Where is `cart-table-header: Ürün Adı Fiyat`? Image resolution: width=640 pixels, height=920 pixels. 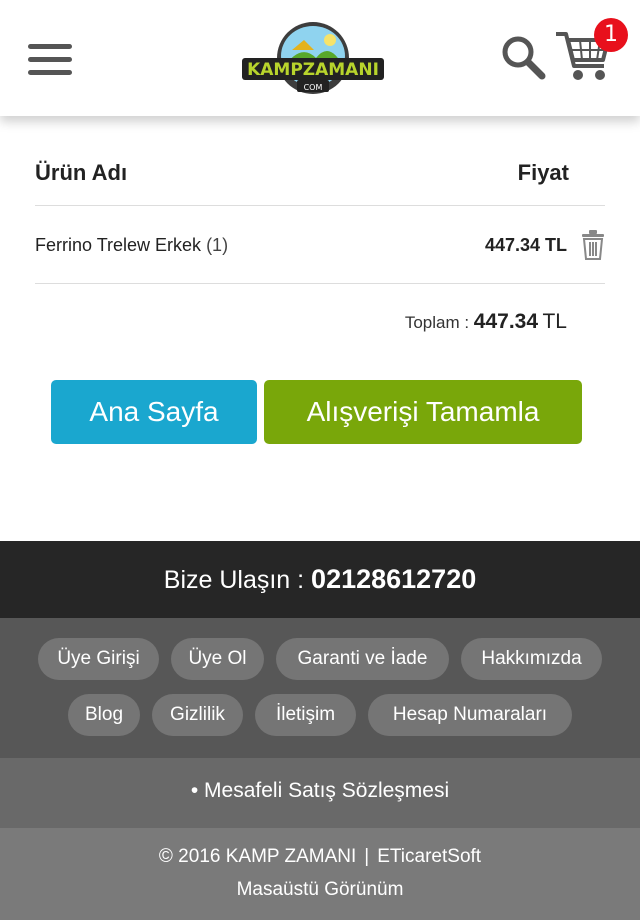
cart-table-header: Ürün Adı Fiyat is located at coordinates (320, 173).